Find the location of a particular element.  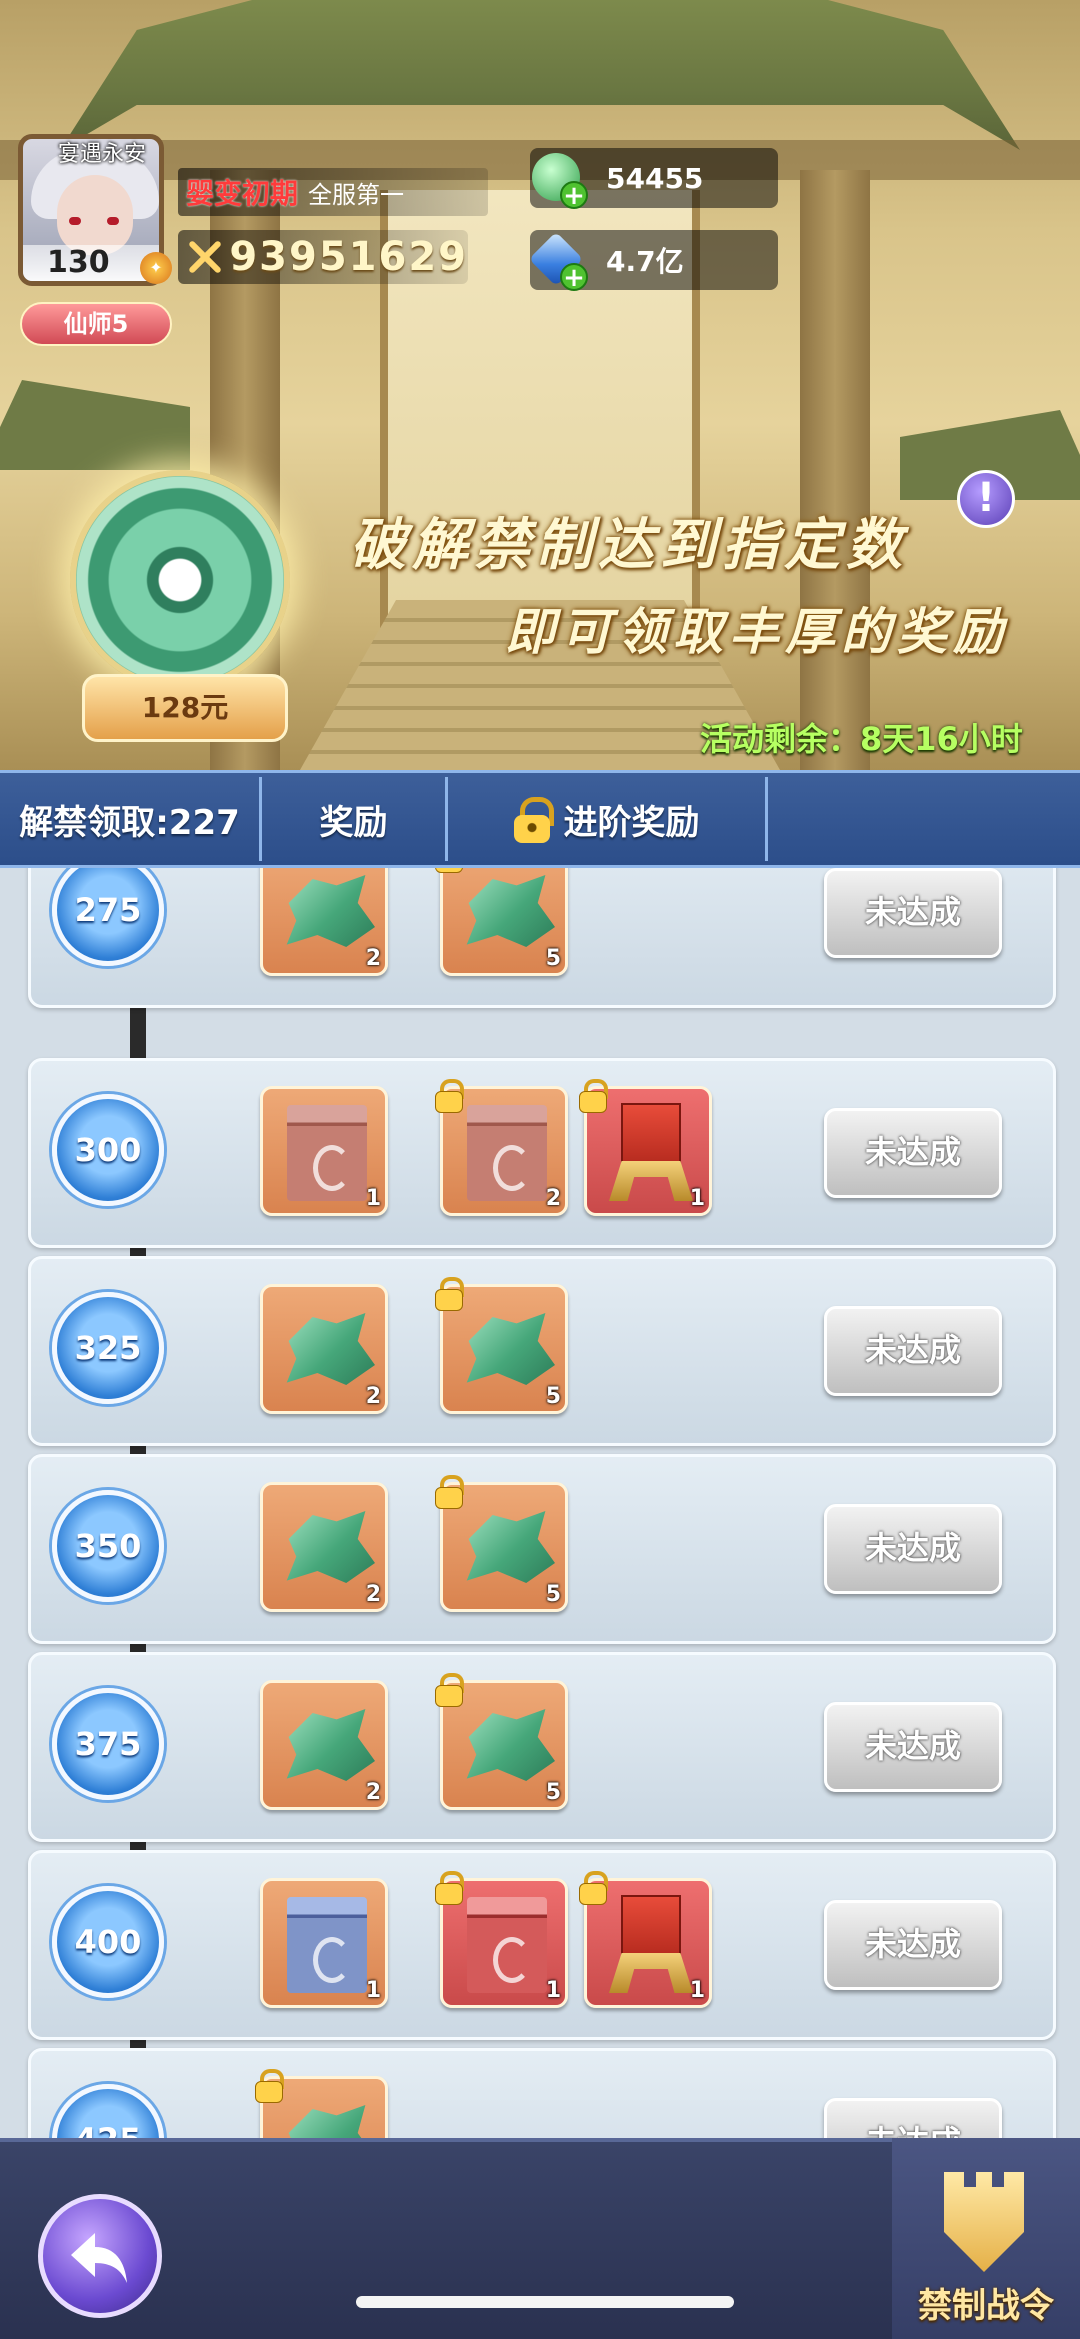

tab-reward: 奖励 is located at coordinates (355, 819).